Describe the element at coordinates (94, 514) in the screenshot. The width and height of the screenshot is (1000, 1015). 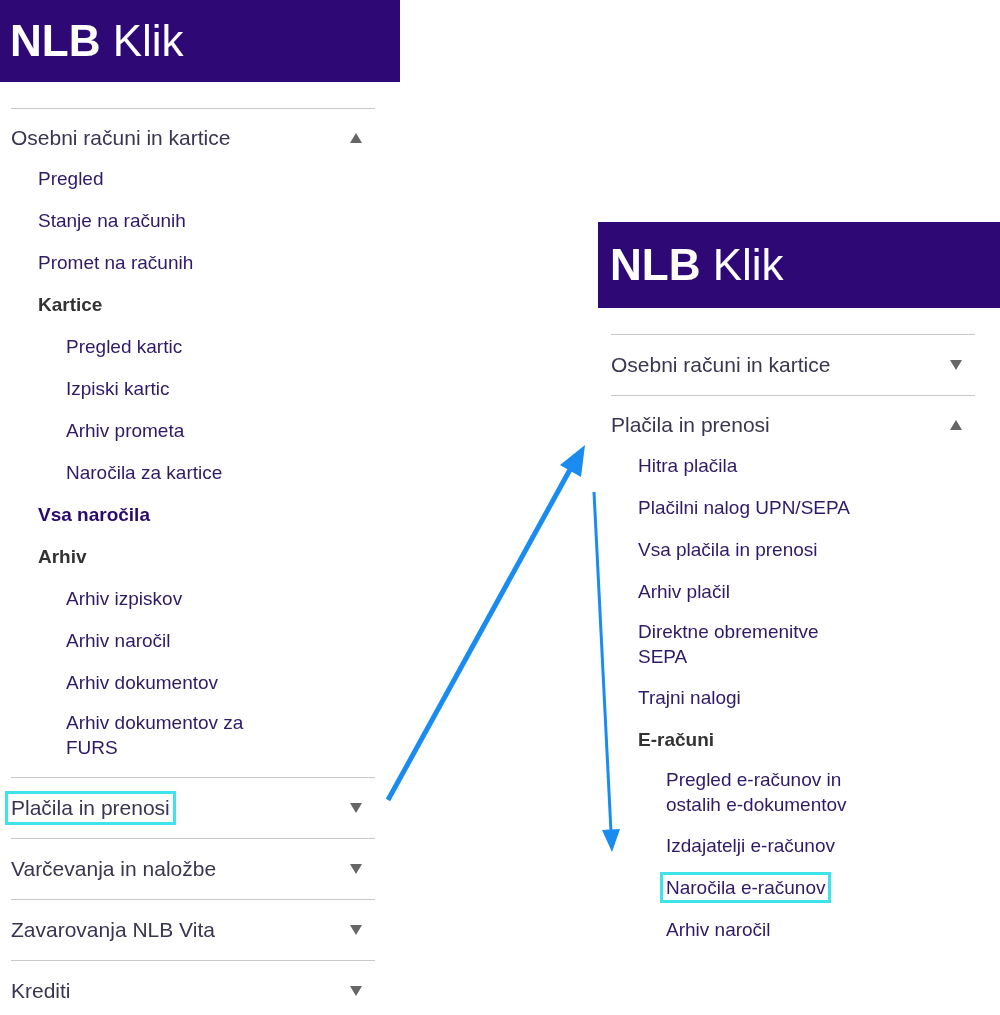
I see `menu-link: Vsa naročila` at that location.